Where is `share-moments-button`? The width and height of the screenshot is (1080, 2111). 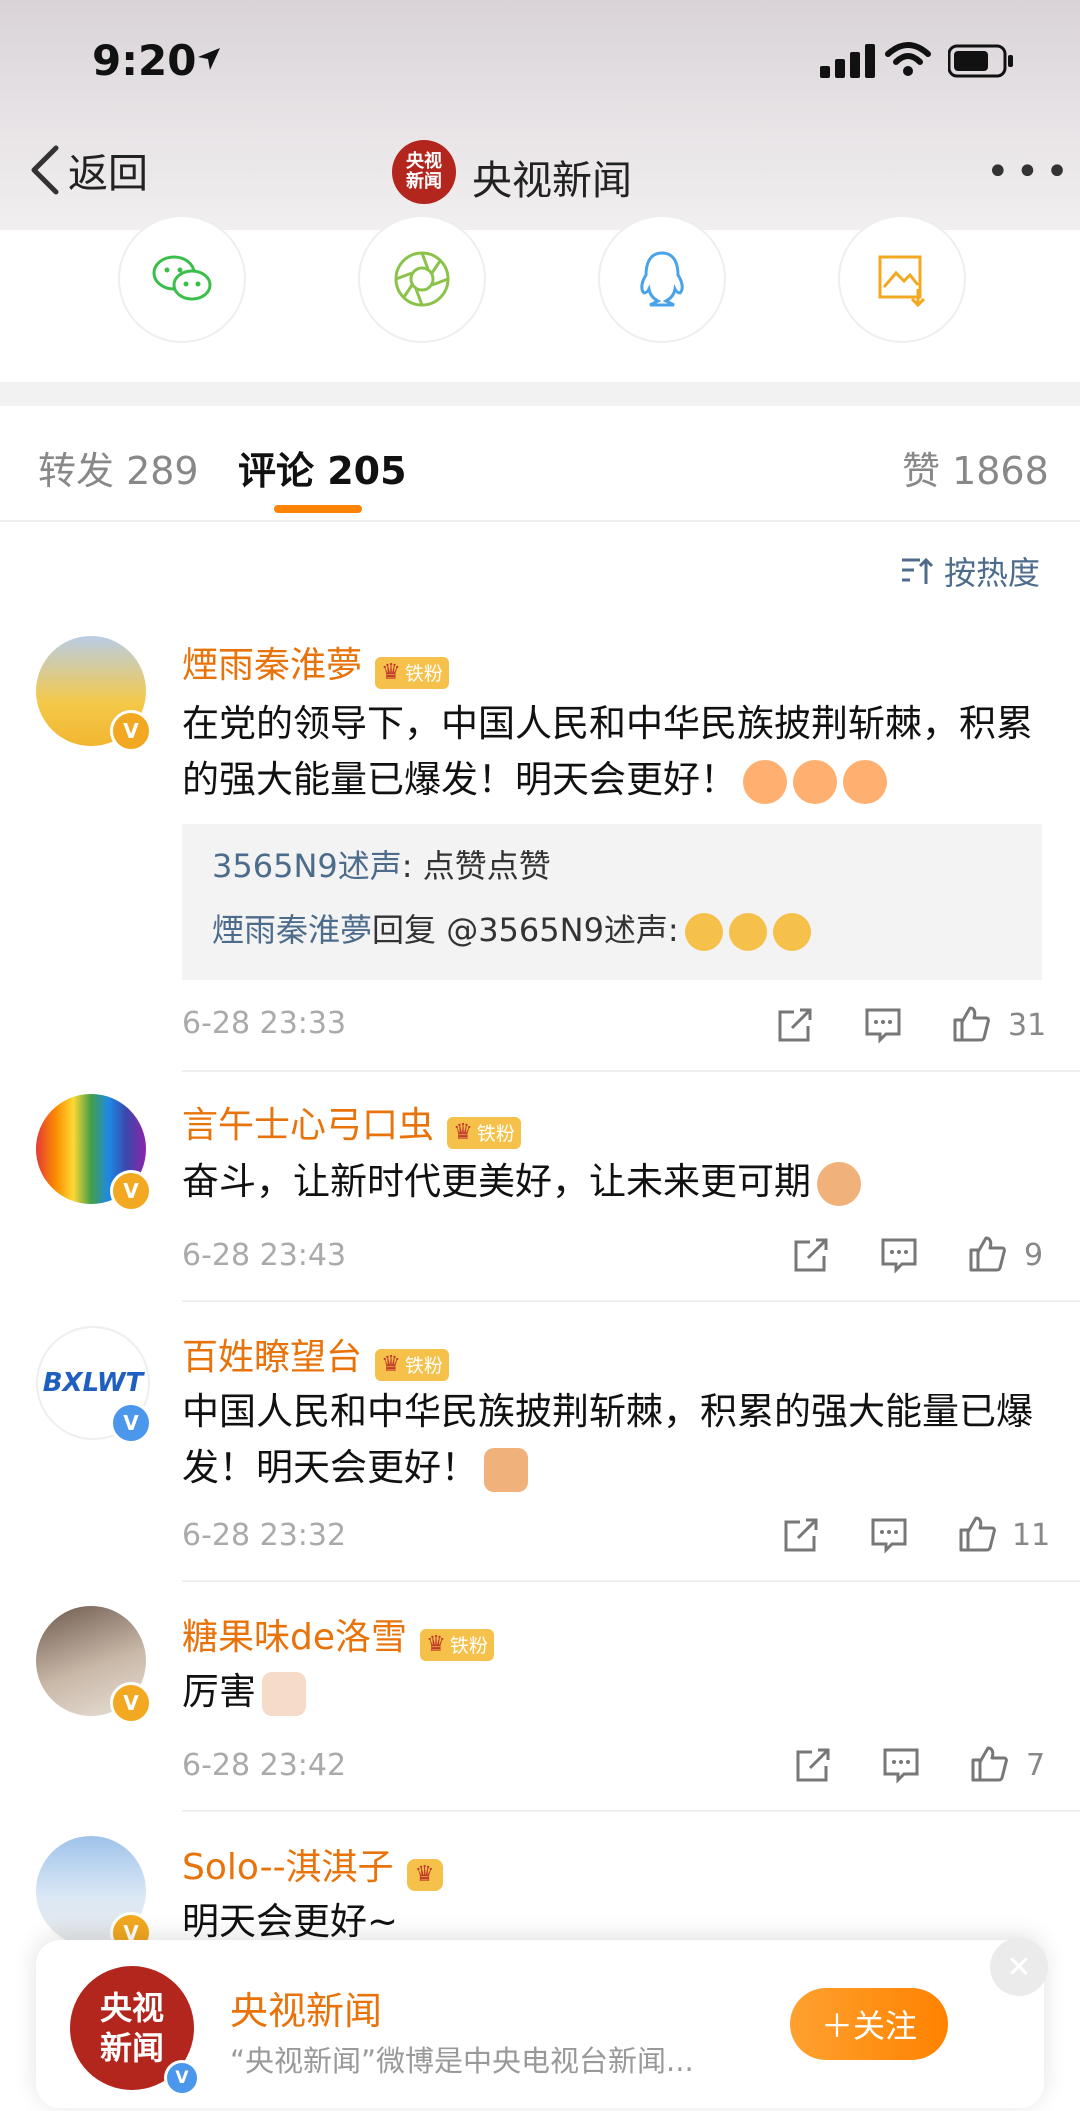
share-moments-button is located at coordinates (422, 279).